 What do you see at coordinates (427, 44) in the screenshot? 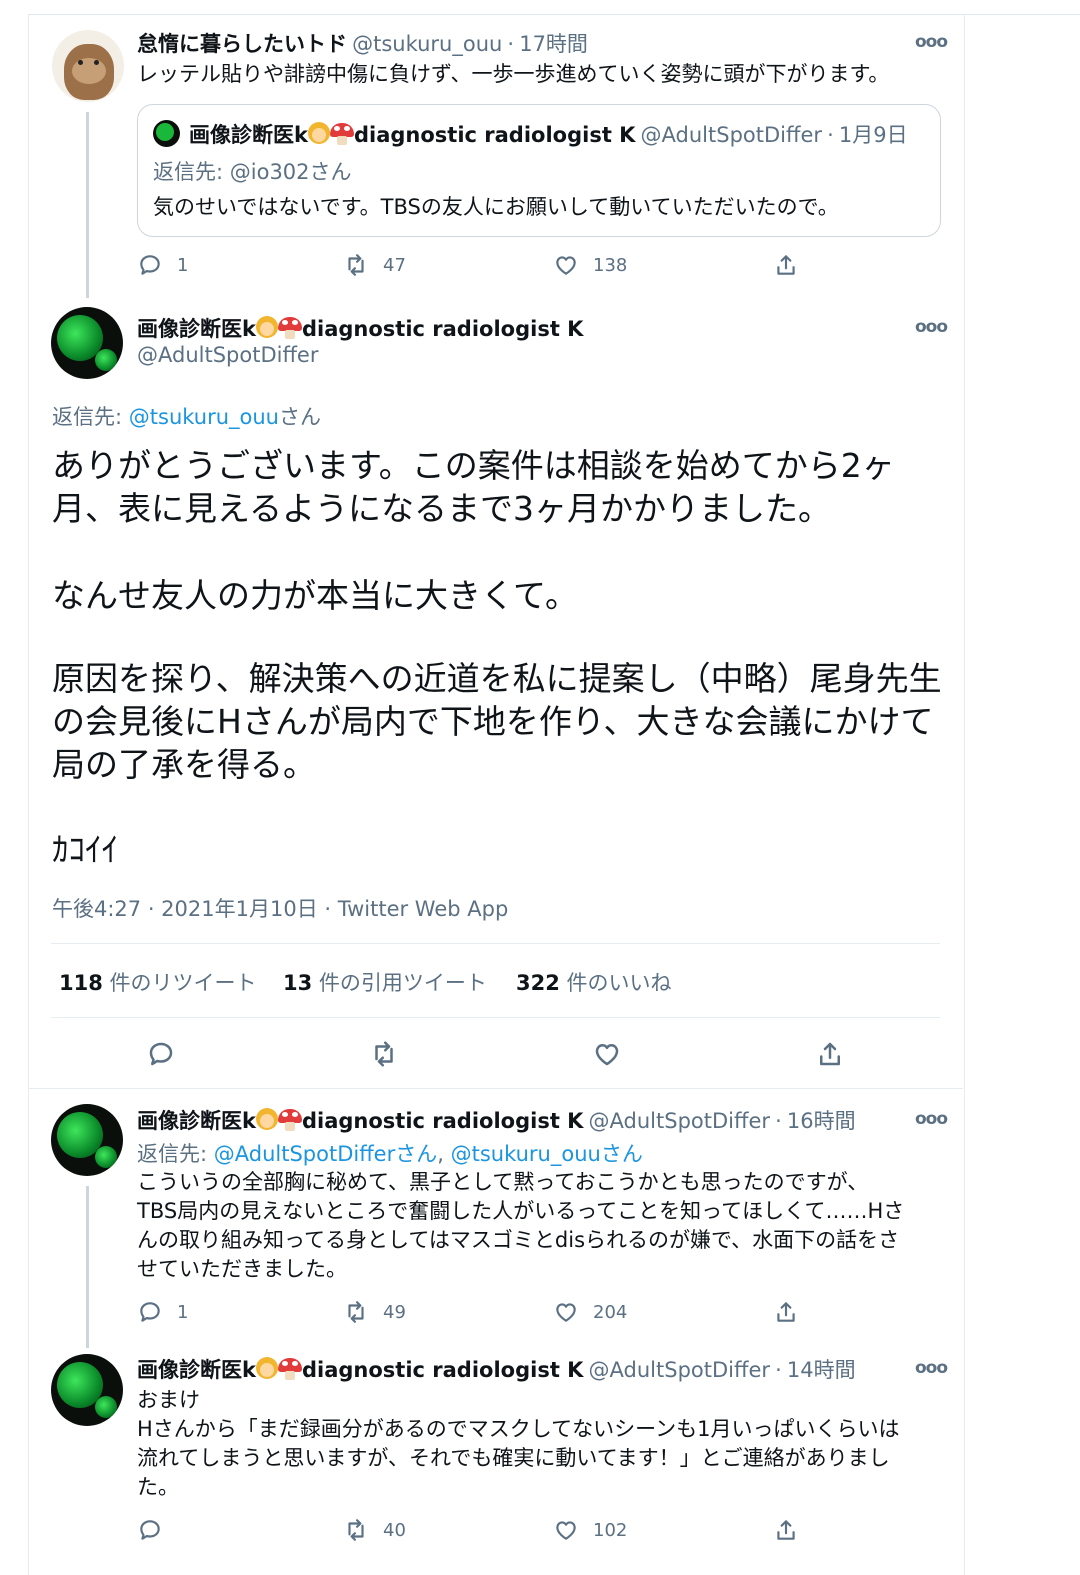
I see `handle: @tsukuru_ouu` at bounding box center [427, 44].